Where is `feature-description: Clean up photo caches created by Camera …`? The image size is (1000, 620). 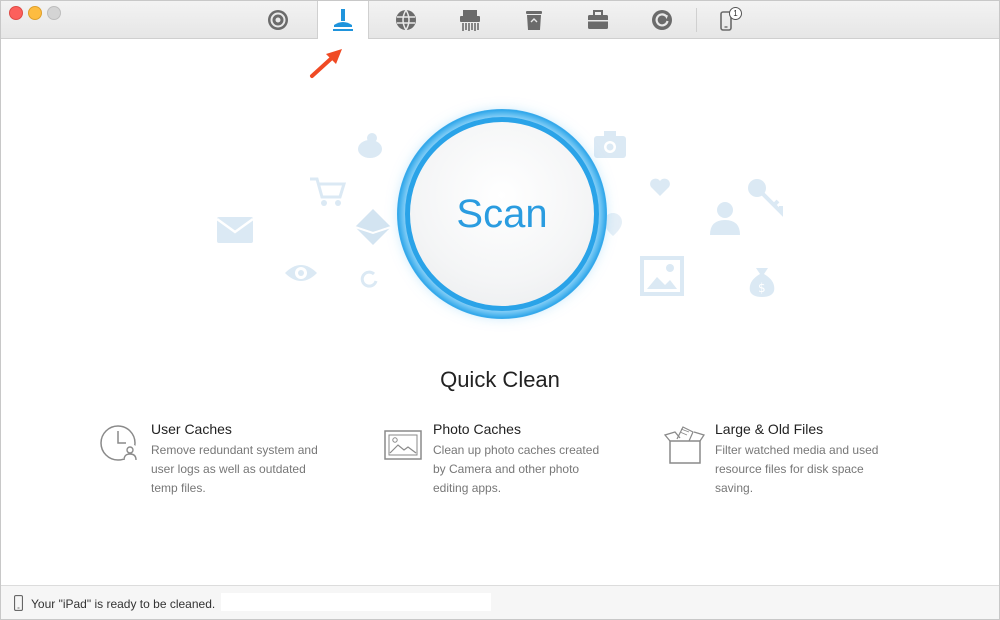 feature-description: Clean up photo caches created by Camera … is located at coordinates (516, 469).